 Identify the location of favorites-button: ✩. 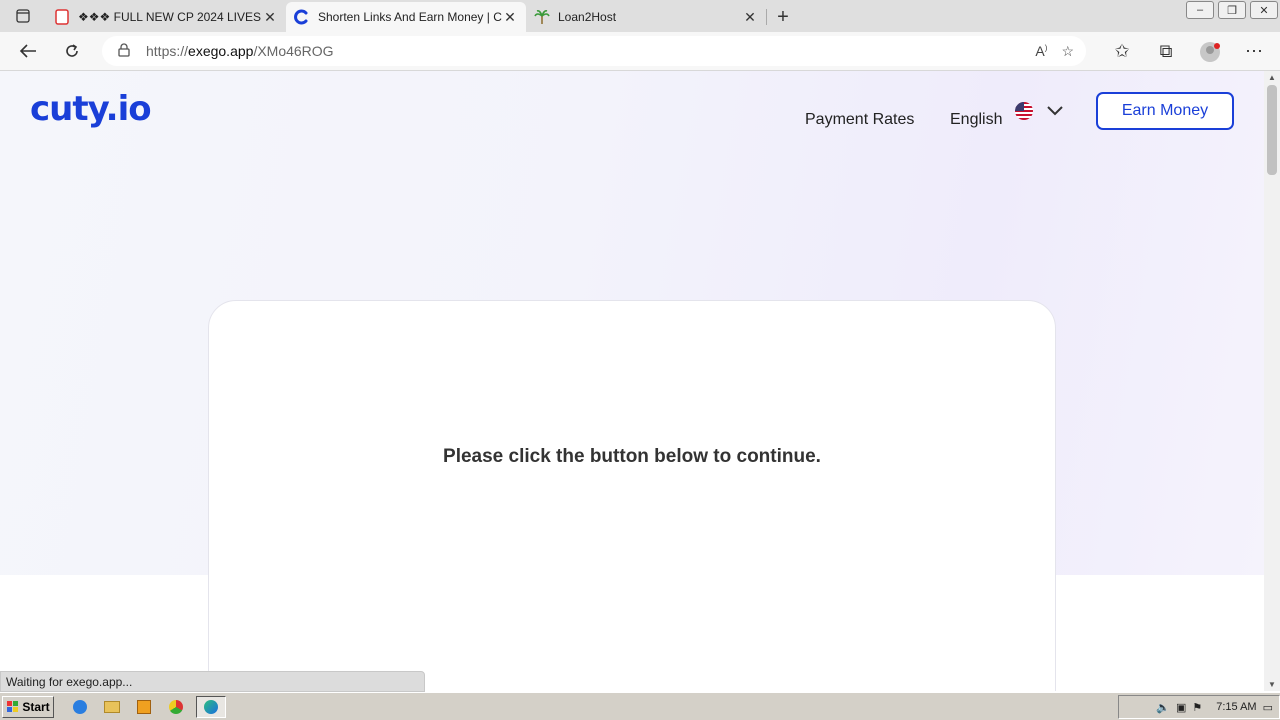
(1122, 52).